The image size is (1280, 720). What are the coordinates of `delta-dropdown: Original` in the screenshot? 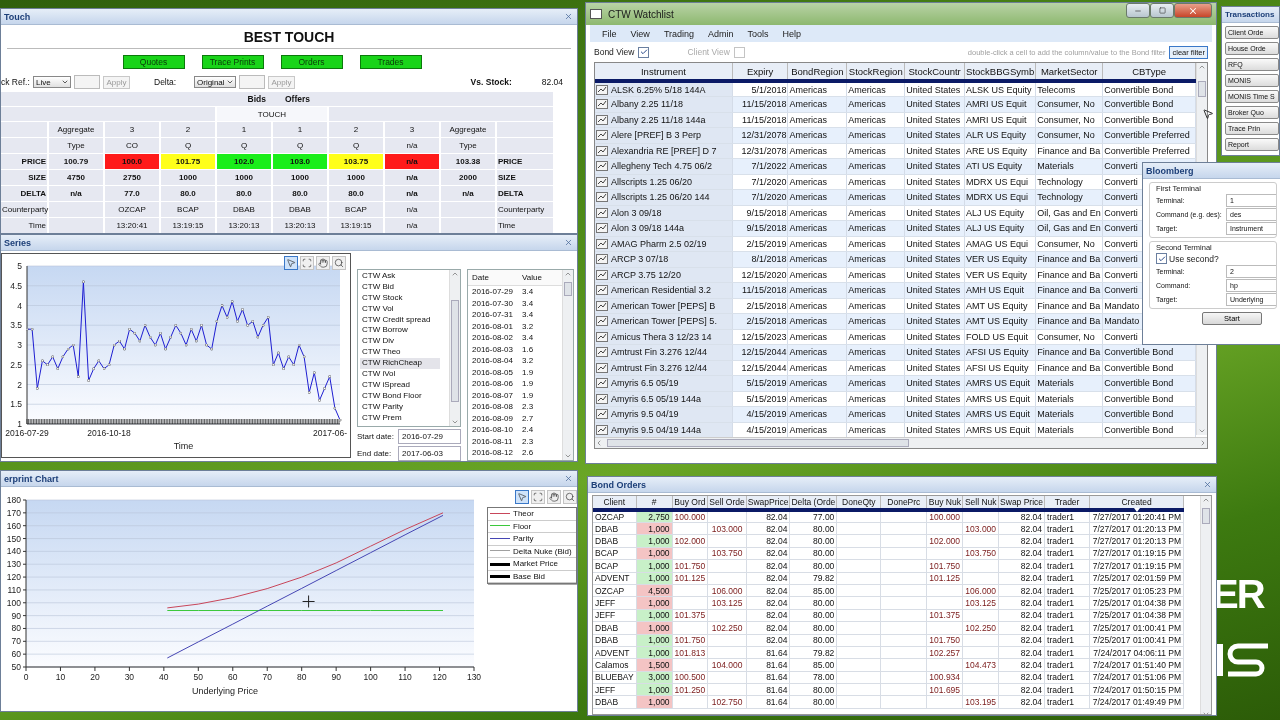 It's located at (215, 82).